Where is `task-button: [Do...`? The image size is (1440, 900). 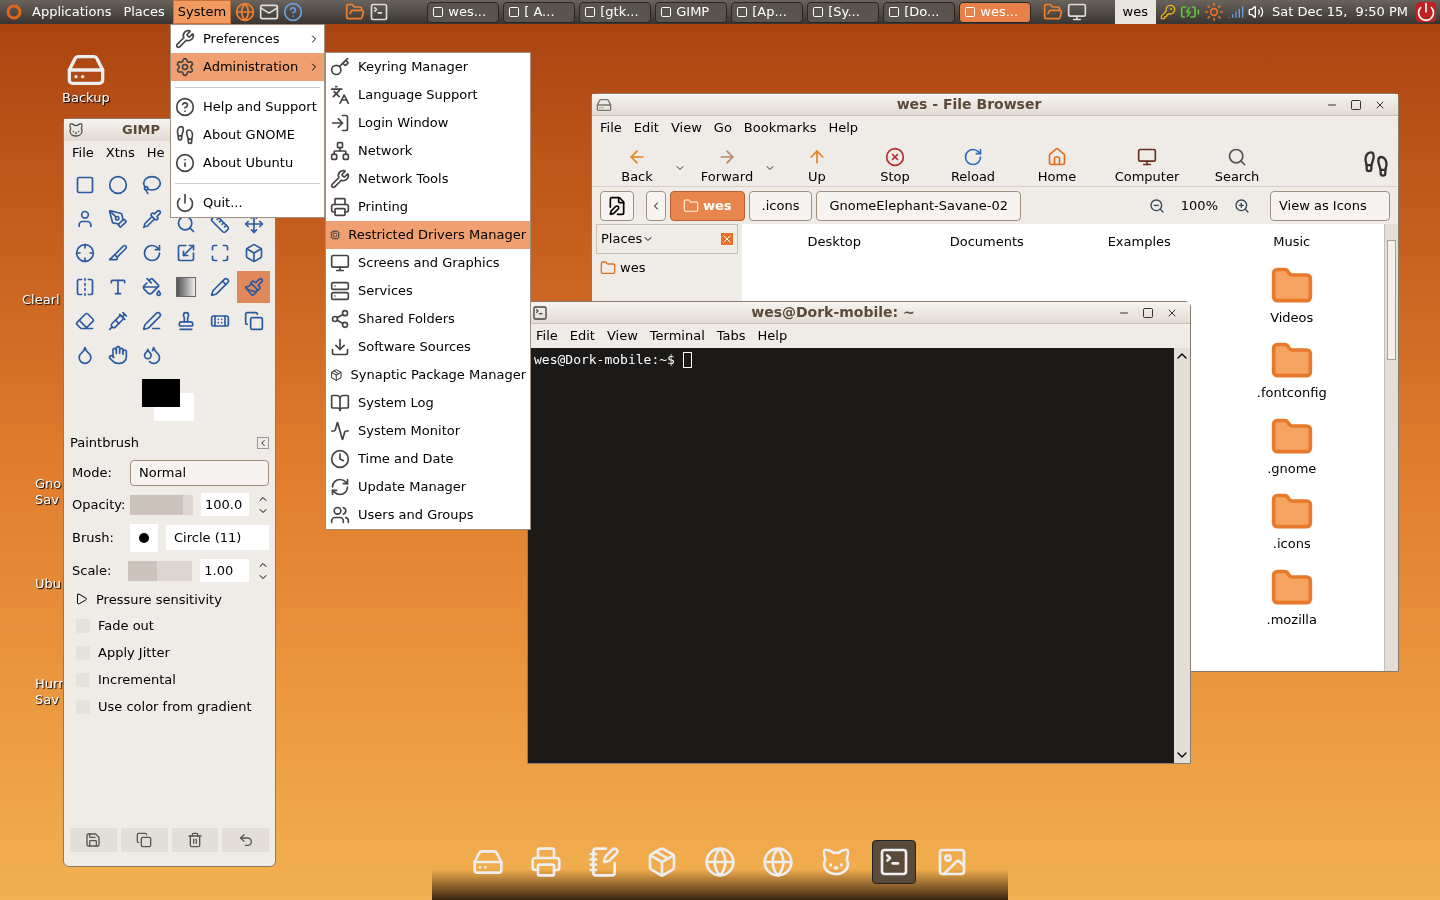 task-button: [Do... is located at coordinates (919, 12).